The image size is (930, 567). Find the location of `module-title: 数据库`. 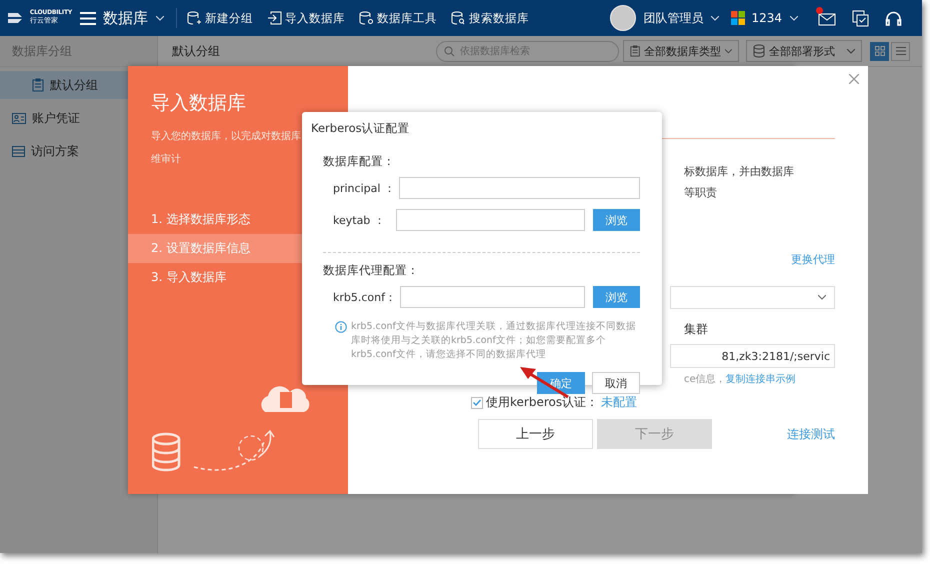

module-title: 数据库 is located at coordinates (125, 18).